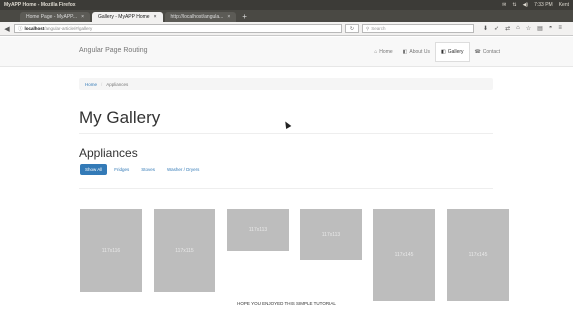  What do you see at coordinates (514, 5) in the screenshot?
I see `network-icon: ⇅` at bounding box center [514, 5].